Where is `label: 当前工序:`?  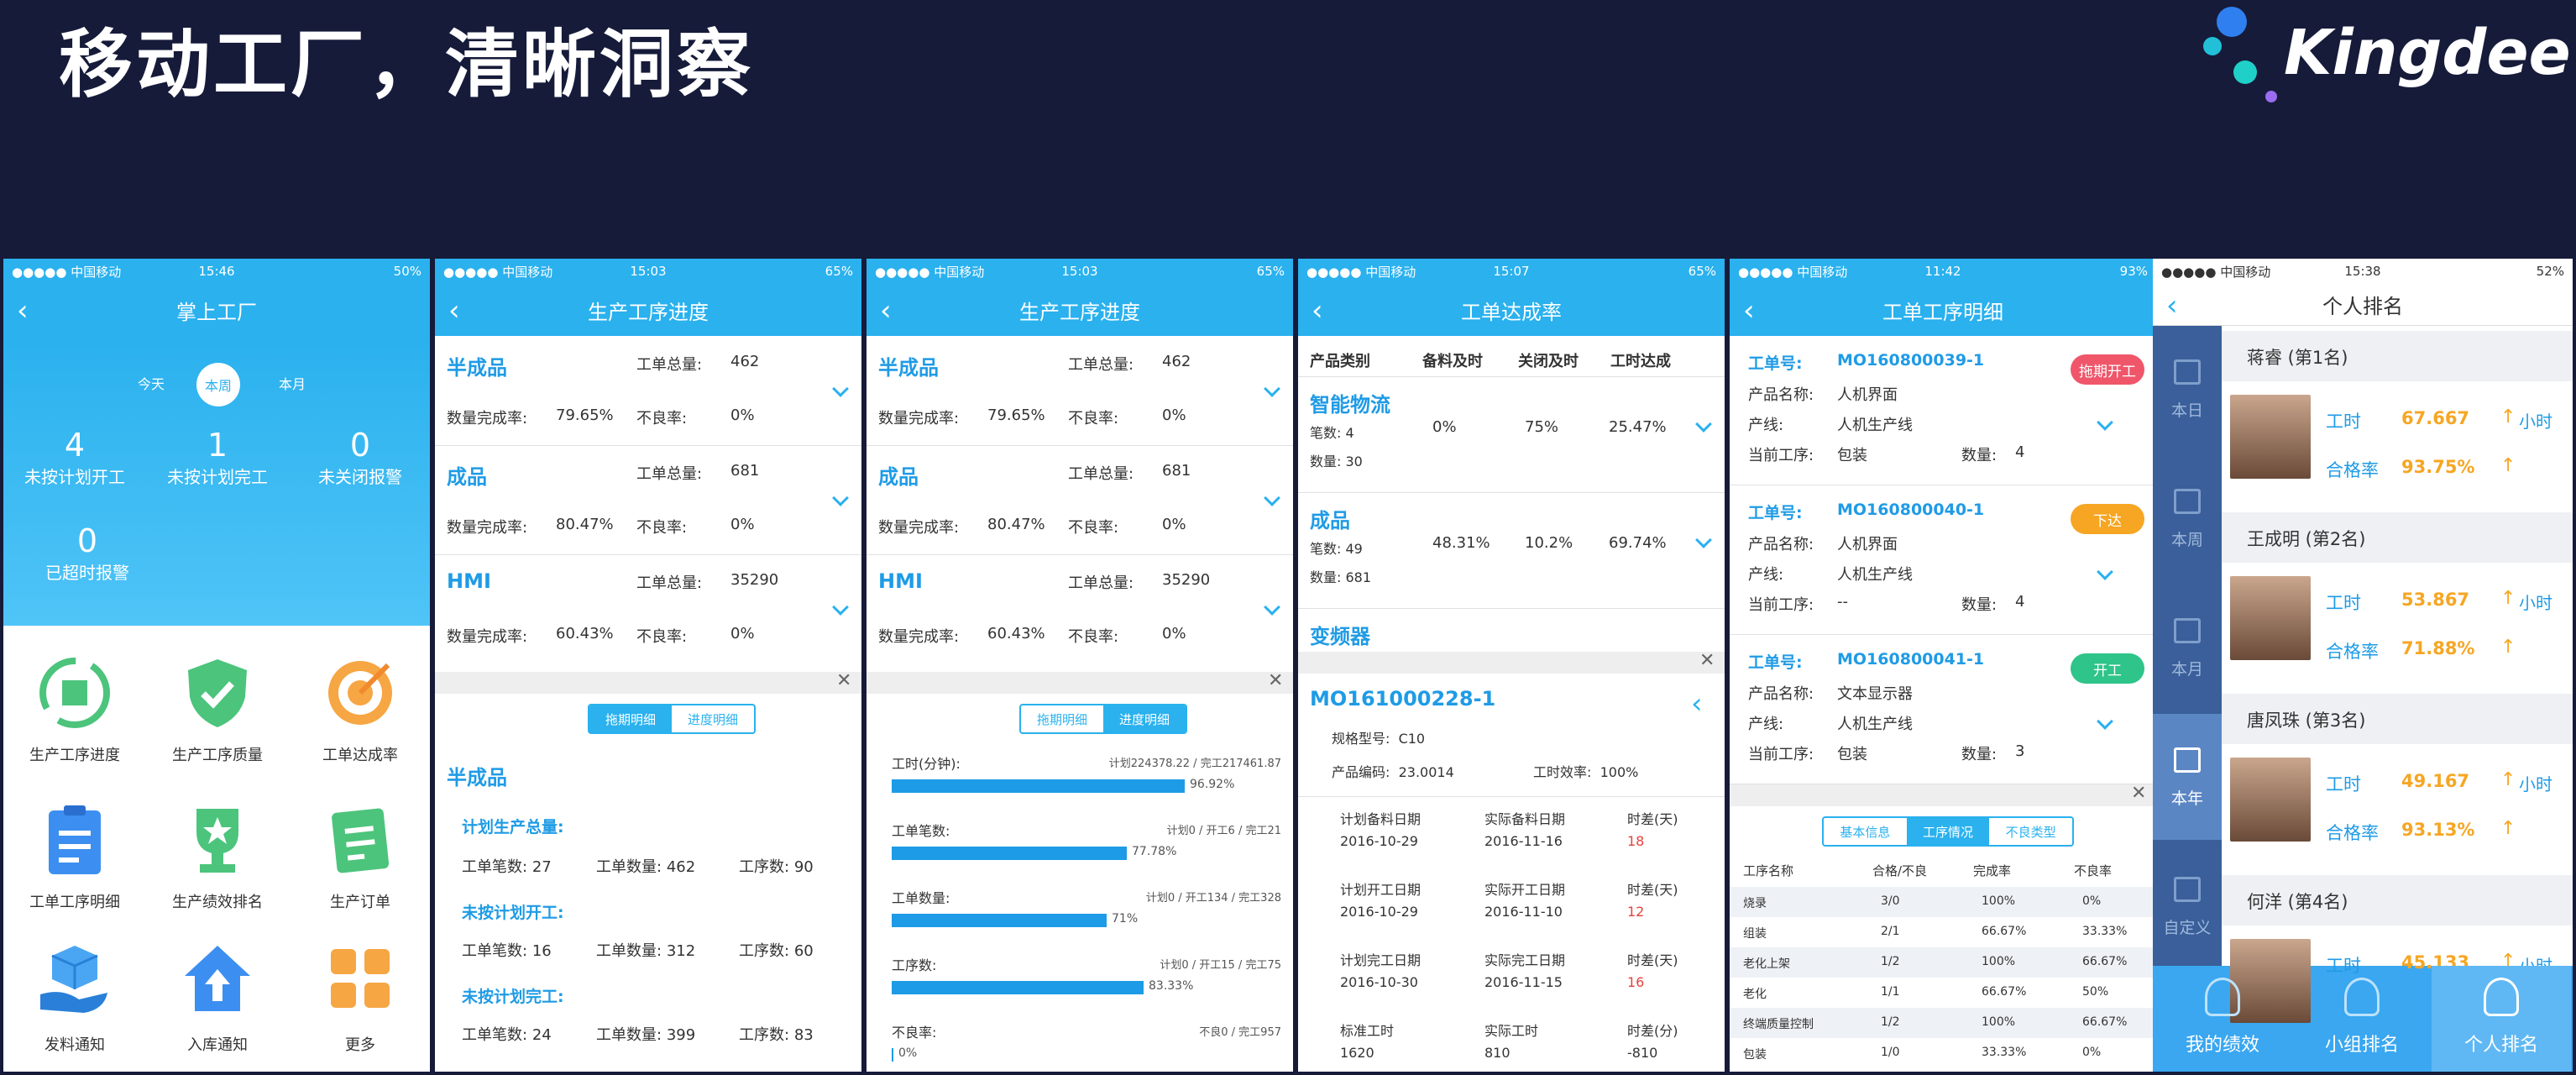 label: 当前工序: is located at coordinates (1781, 754).